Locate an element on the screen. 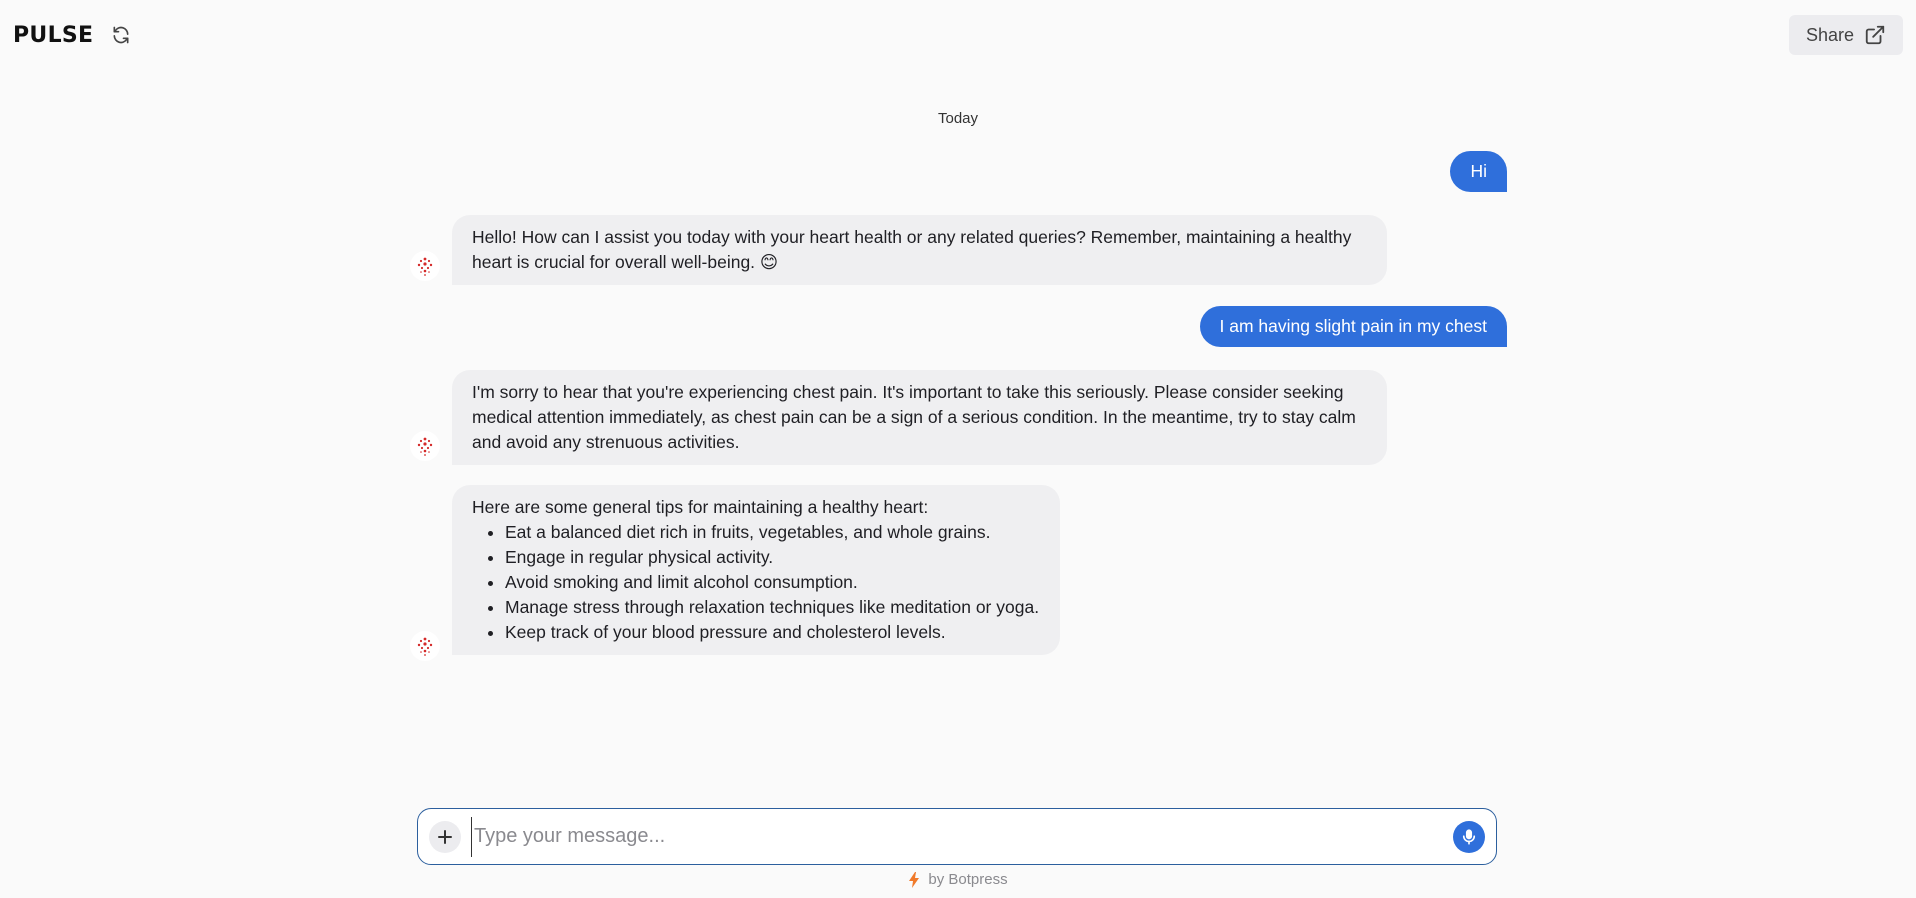 Image resolution: width=1916 pixels, height=898 pixels. user-message: I am having slight pain in my chest is located at coordinates (1353, 326).